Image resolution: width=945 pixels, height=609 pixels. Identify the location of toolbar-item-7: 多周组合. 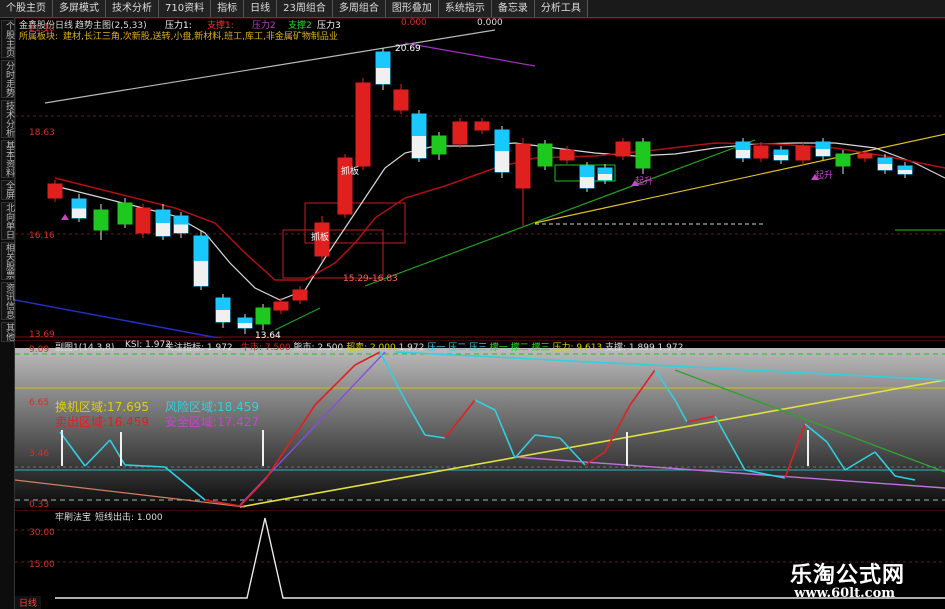
(359, 8).